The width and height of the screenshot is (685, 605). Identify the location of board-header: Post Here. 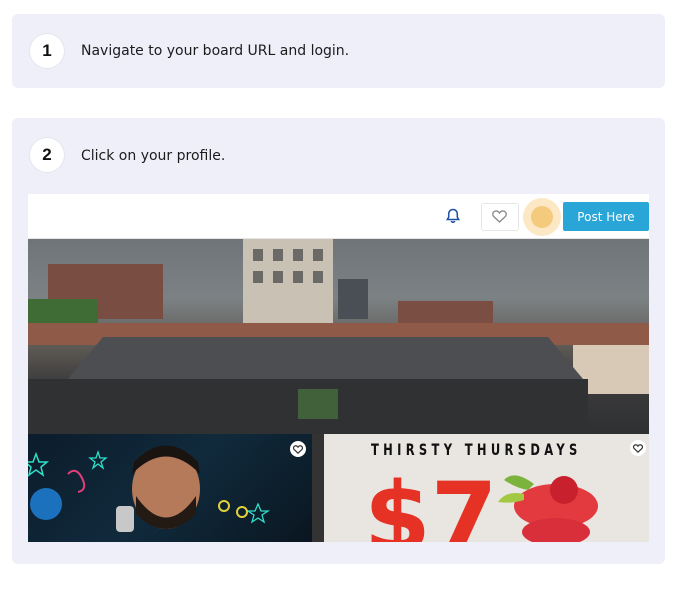
(338, 216).